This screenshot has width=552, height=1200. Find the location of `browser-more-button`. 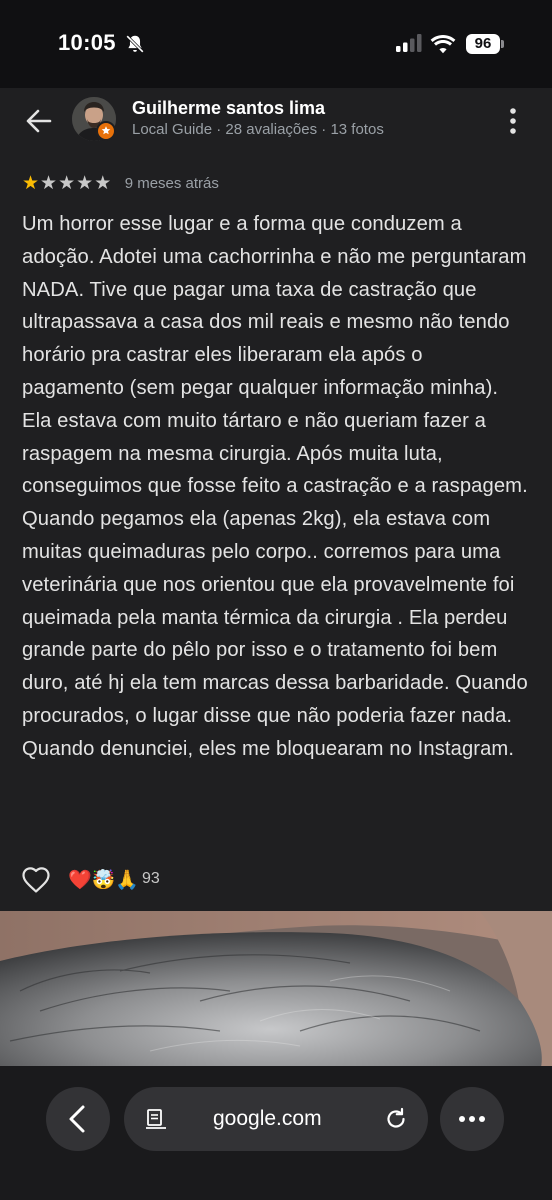

browser-more-button is located at coordinates (472, 1119).